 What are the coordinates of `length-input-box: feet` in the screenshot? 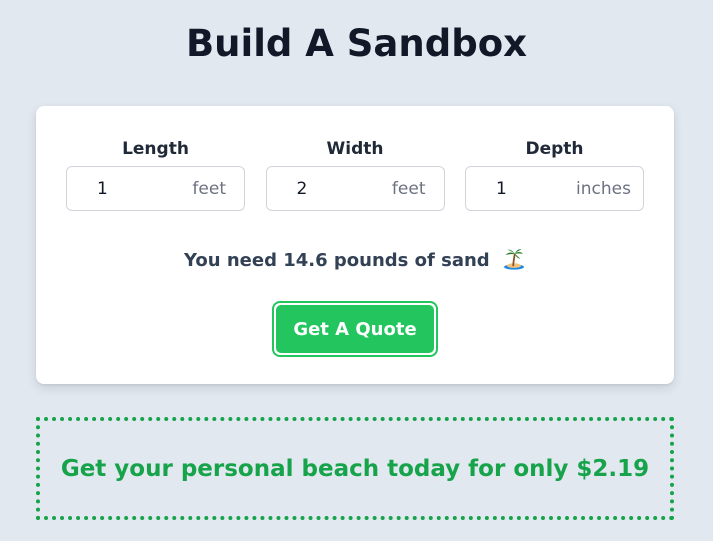 It's located at (155, 188).